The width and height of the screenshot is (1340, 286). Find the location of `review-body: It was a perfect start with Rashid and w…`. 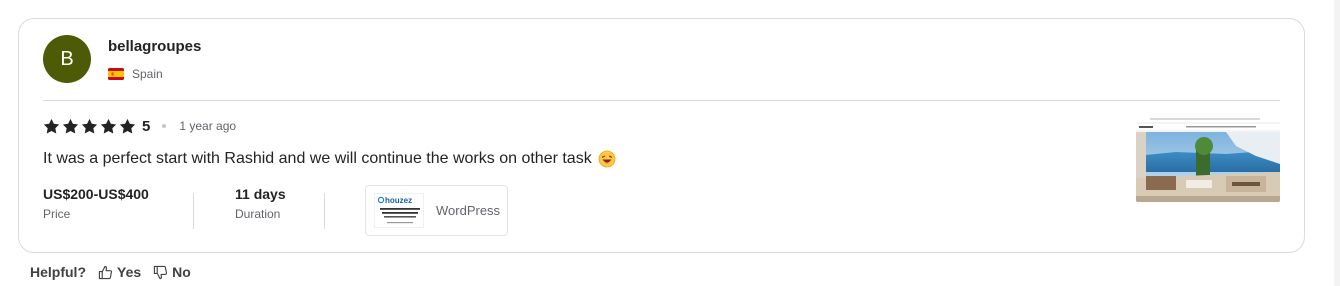

review-body: It was a perfect start with Rashid and w… is located at coordinates (317, 158).